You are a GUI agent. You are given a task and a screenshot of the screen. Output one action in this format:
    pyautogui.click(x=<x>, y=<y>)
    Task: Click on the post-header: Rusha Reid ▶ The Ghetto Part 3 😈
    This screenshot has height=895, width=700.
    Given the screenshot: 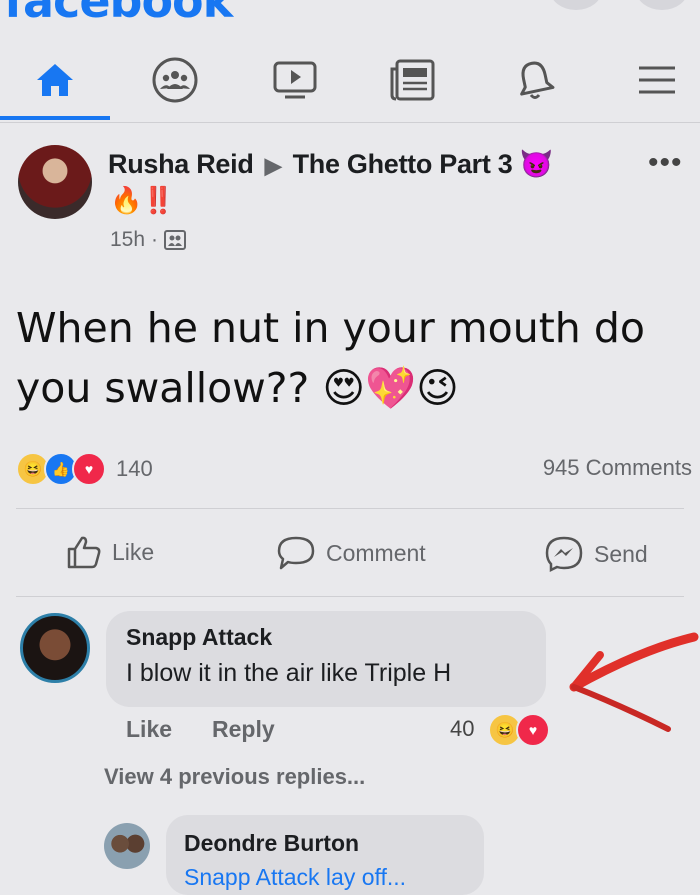 What is the action you would take?
    pyautogui.click(x=330, y=164)
    